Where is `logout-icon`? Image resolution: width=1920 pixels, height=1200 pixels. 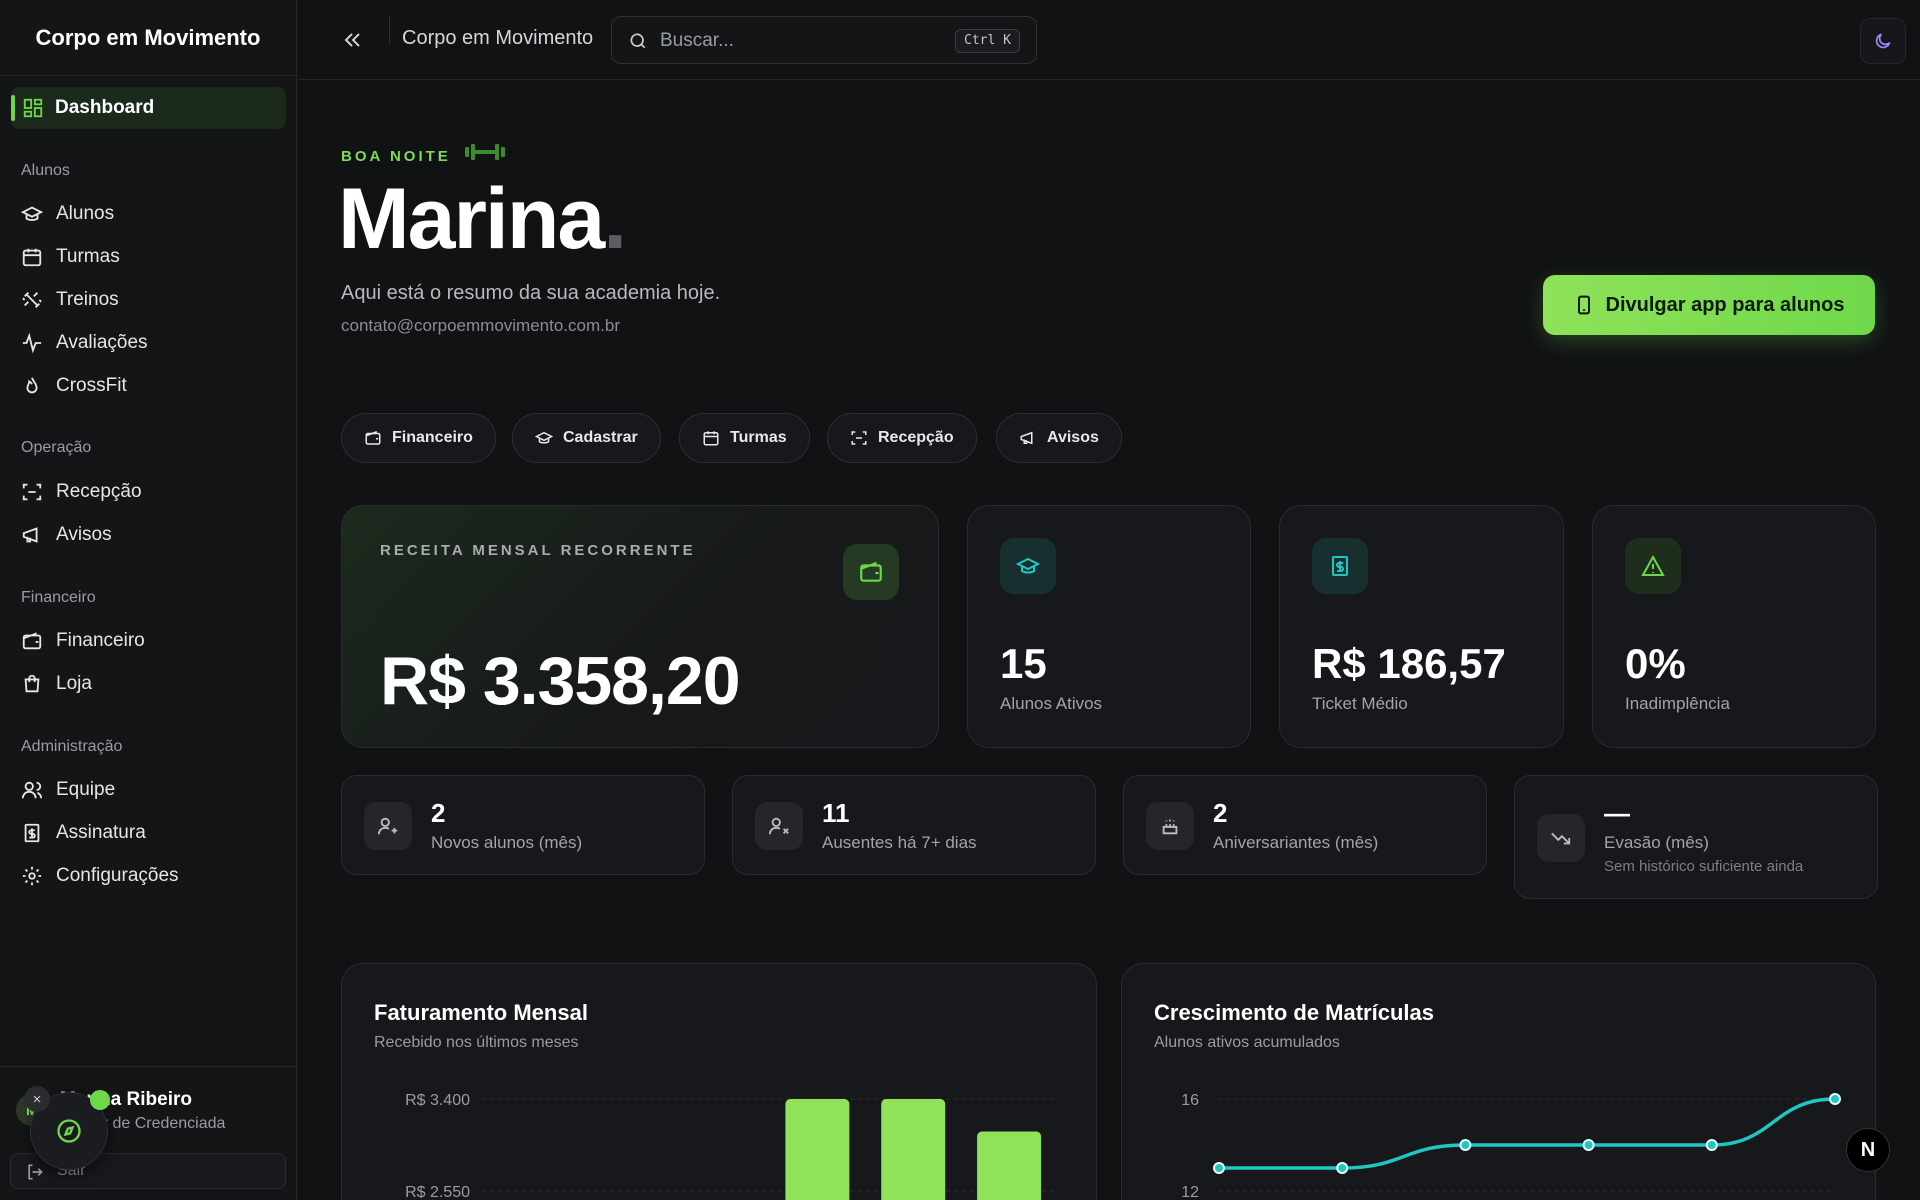 logout-icon is located at coordinates (35, 1172).